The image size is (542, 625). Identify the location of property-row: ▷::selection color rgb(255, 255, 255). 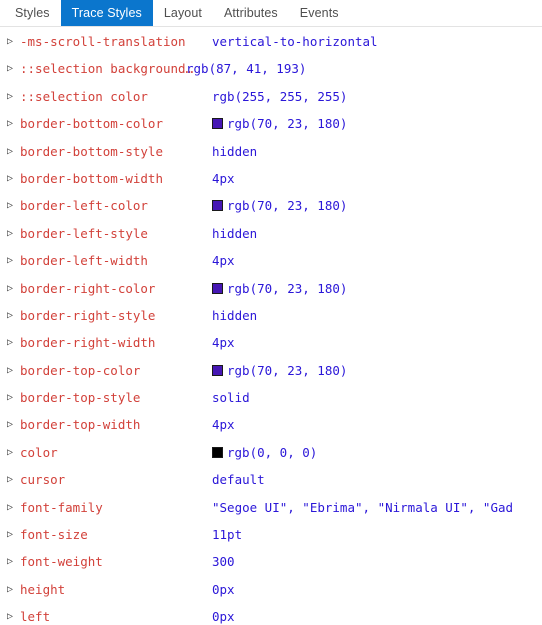
(271, 96).